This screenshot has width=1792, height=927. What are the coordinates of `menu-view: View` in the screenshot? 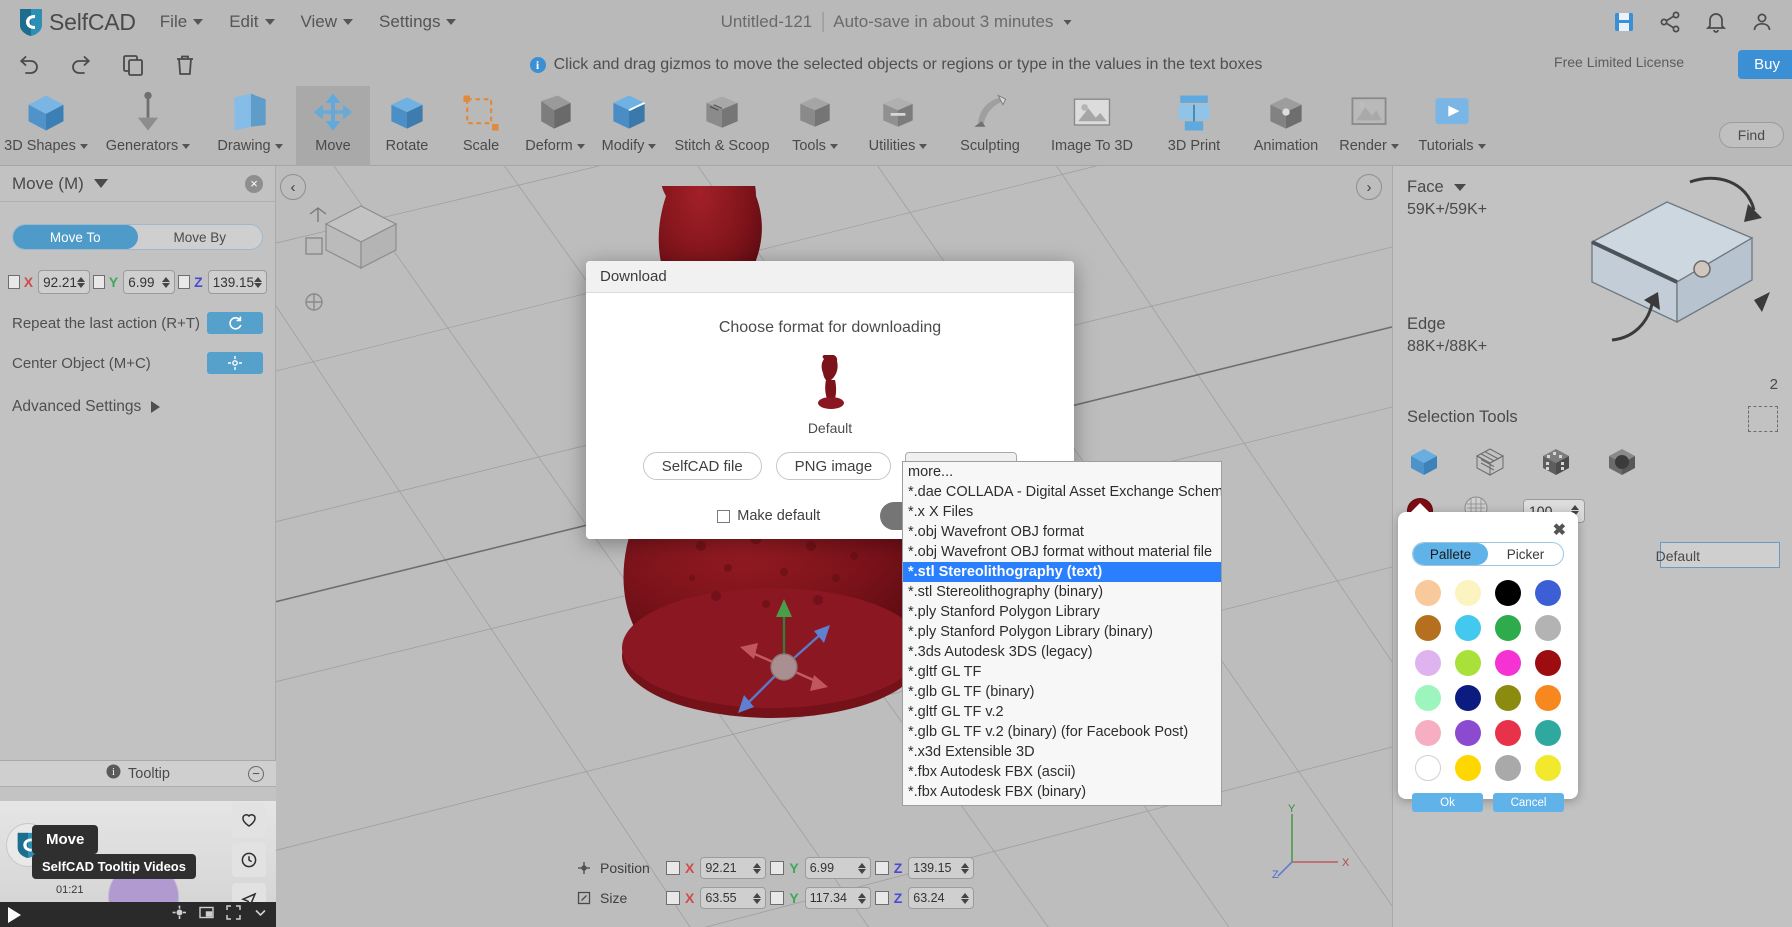 It's located at (327, 22).